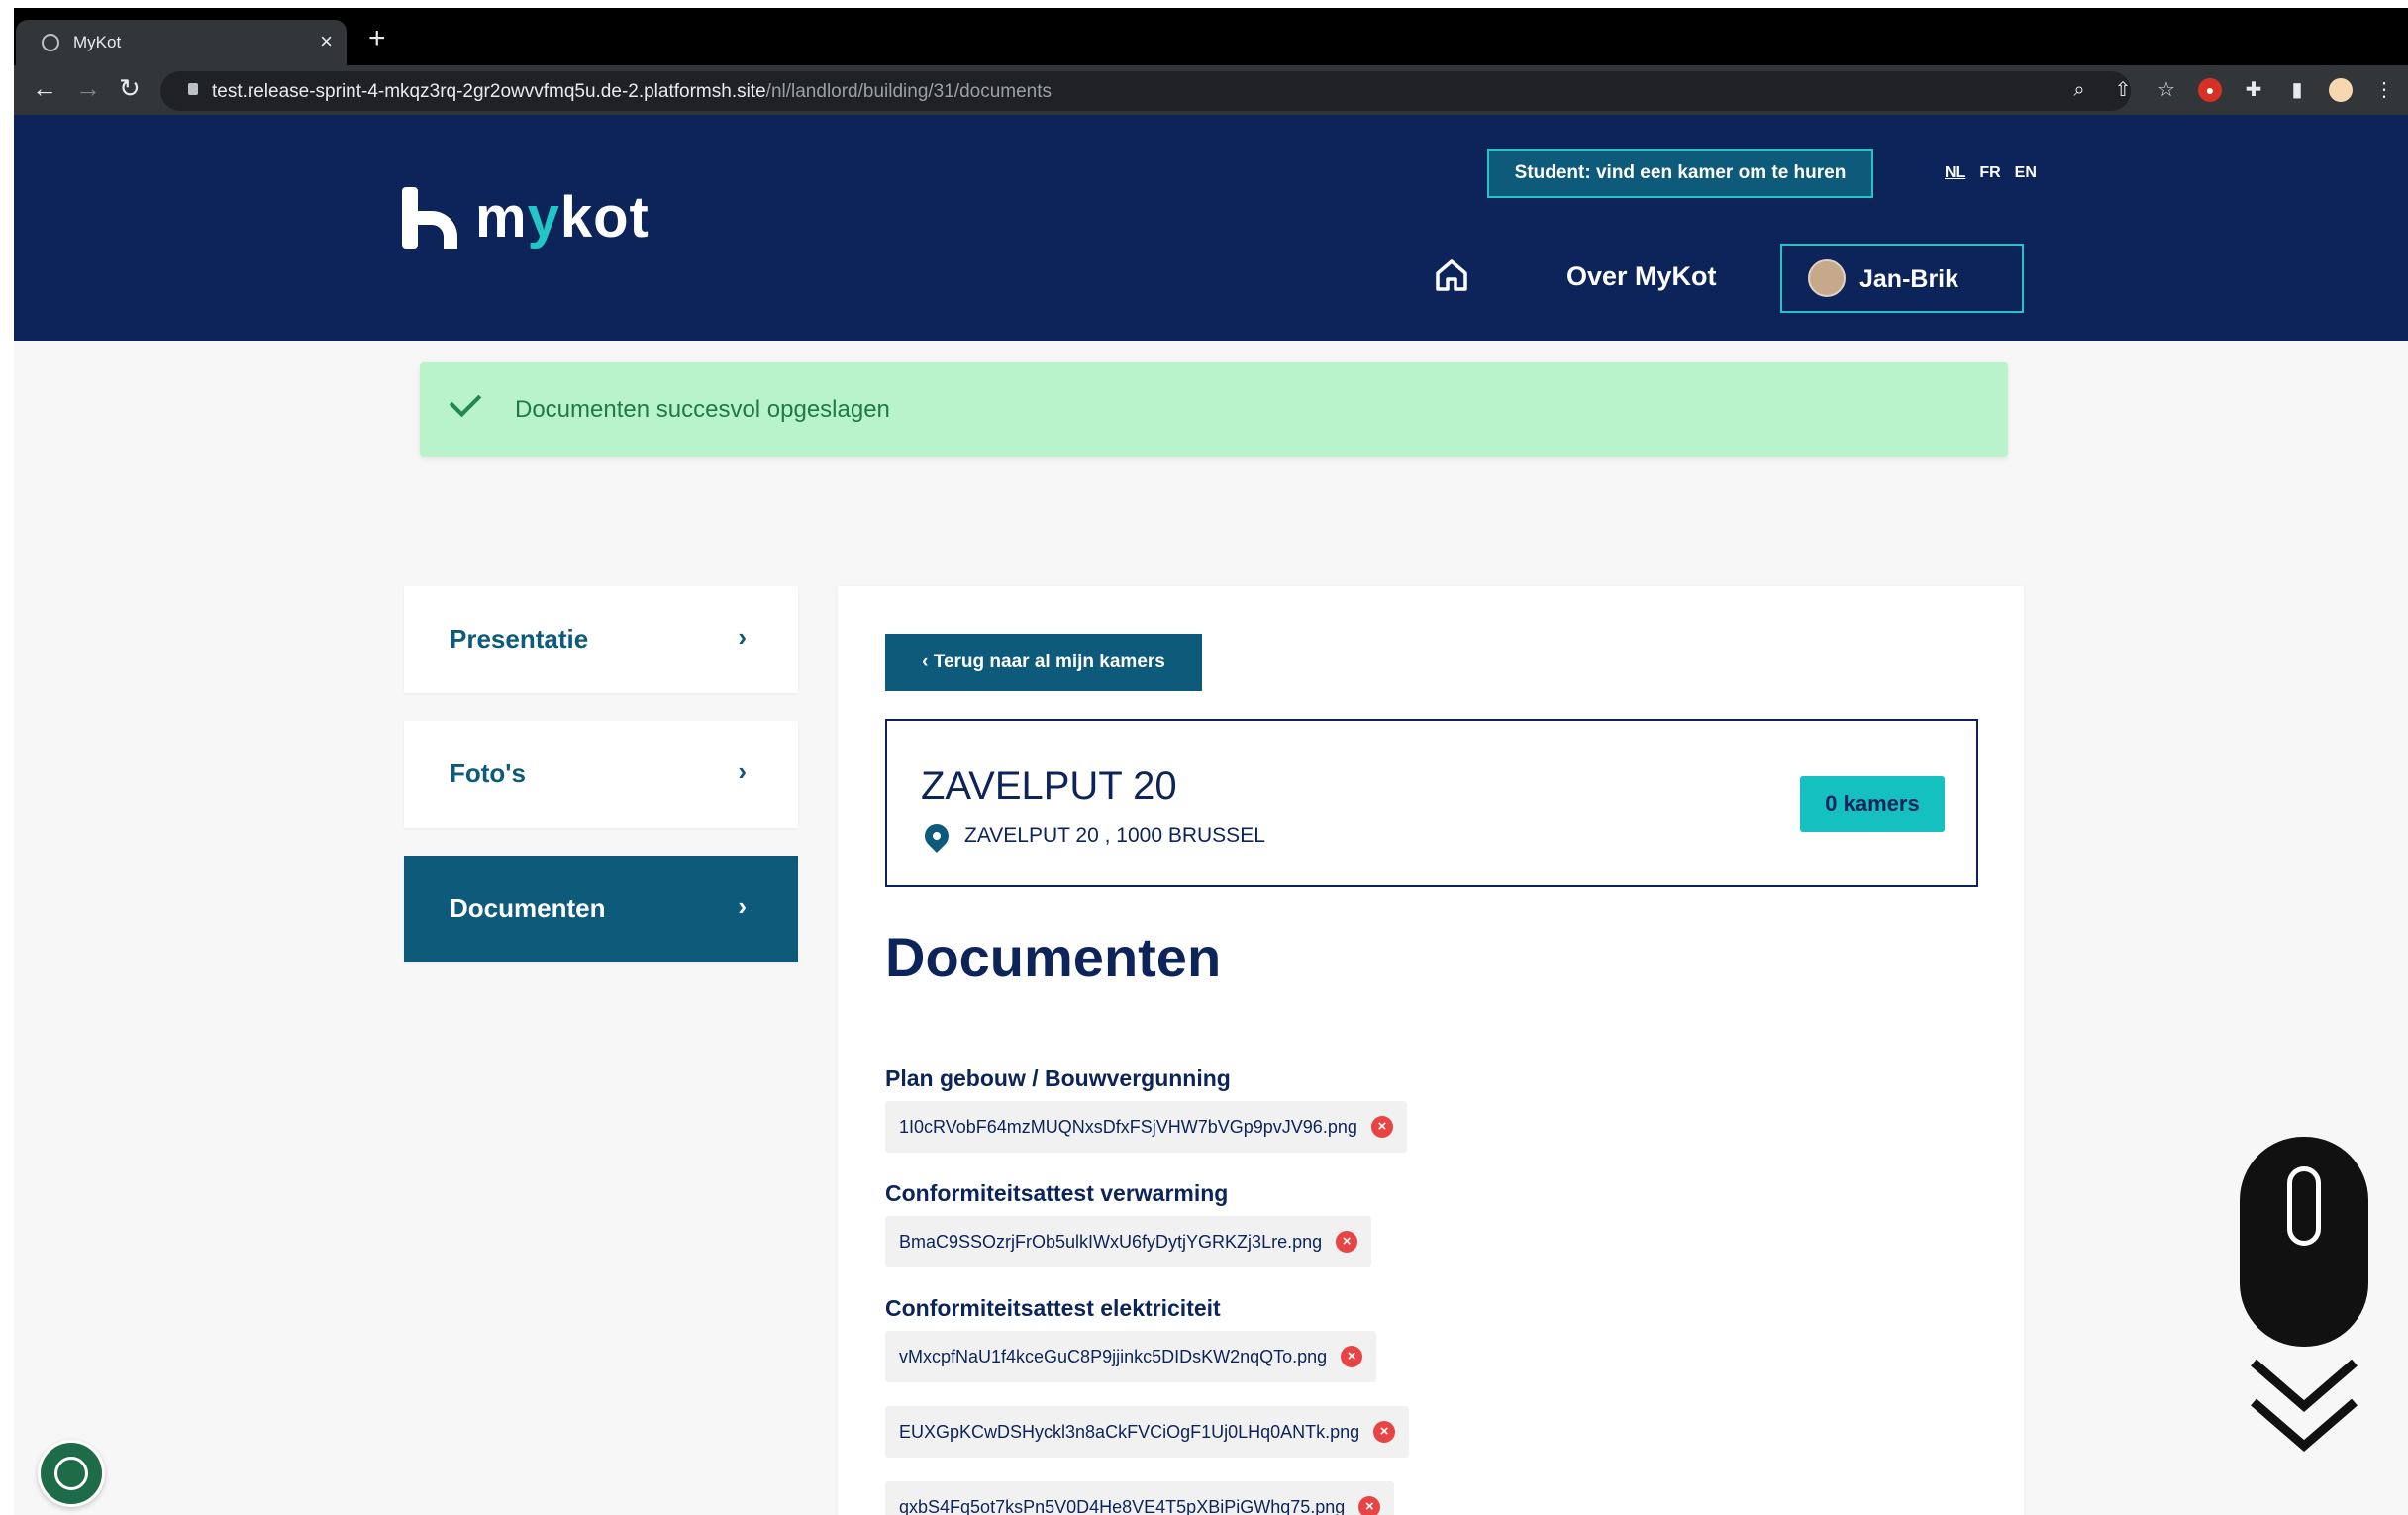 This screenshot has height=1515, width=2408. What do you see at coordinates (702, 409) in the screenshot?
I see `alert-message: Documenten succesvol opgeslagen` at bounding box center [702, 409].